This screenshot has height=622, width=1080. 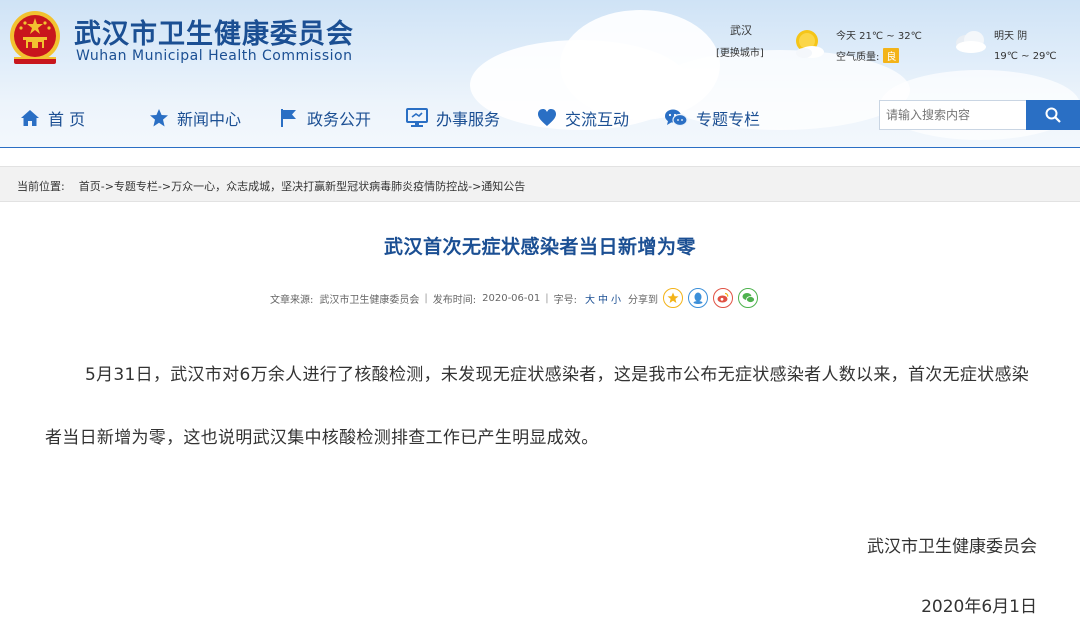 What do you see at coordinates (858, 57) in the screenshot?
I see `air-quality-label: 空气质量:` at bounding box center [858, 57].